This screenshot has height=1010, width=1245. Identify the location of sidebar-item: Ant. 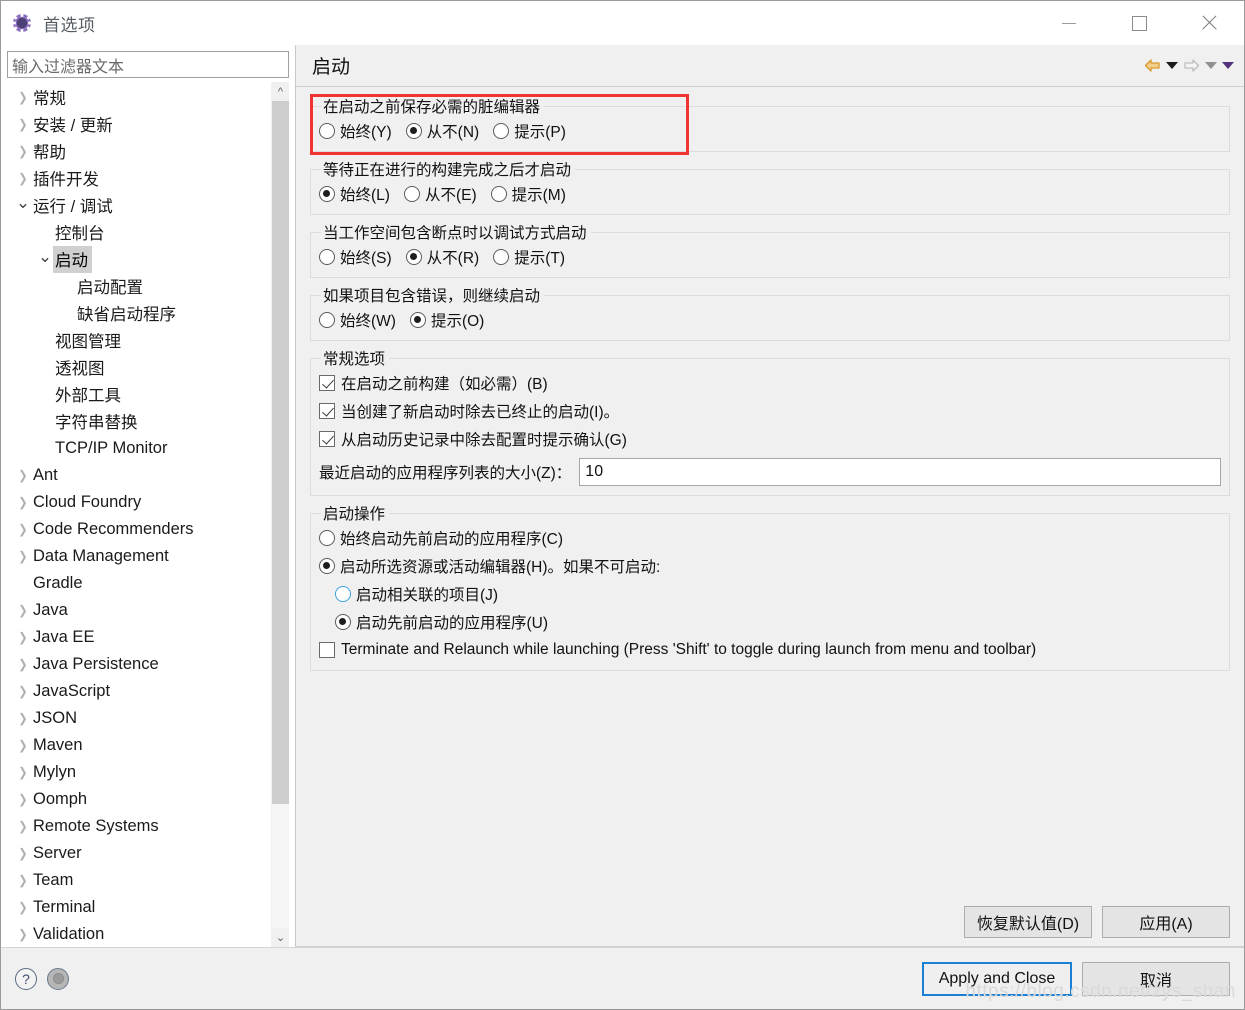
(139, 475).